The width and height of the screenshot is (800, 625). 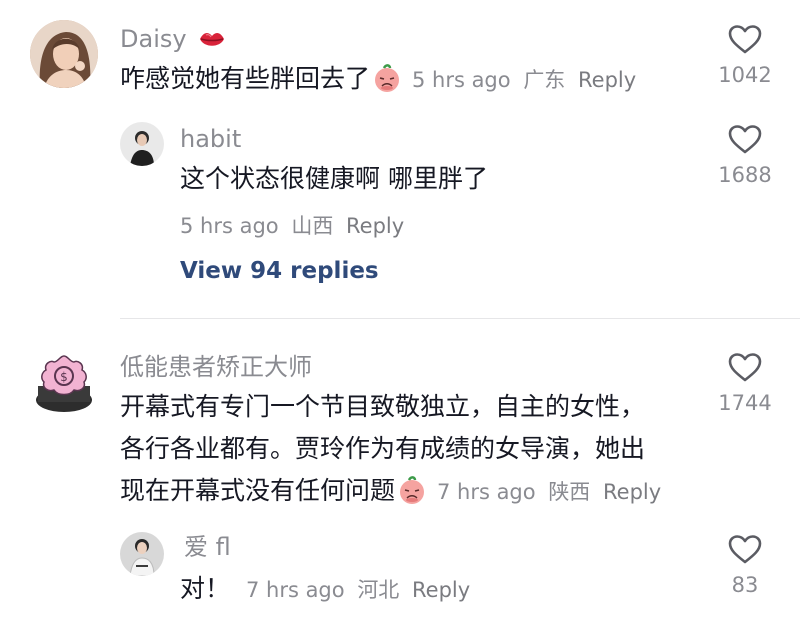 What do you see at coordinates (153, 39) in the screenshot?
I see `username-text: Daisy` at bounding box center [153, 39].